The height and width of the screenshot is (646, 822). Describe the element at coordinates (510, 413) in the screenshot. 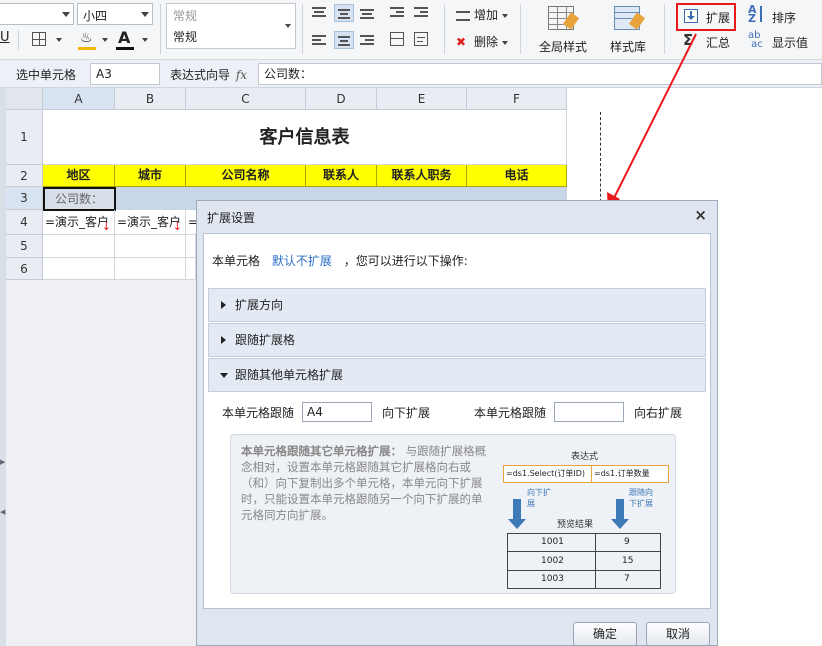

I see `follow-label-right: 本单元格跟随` at that location.